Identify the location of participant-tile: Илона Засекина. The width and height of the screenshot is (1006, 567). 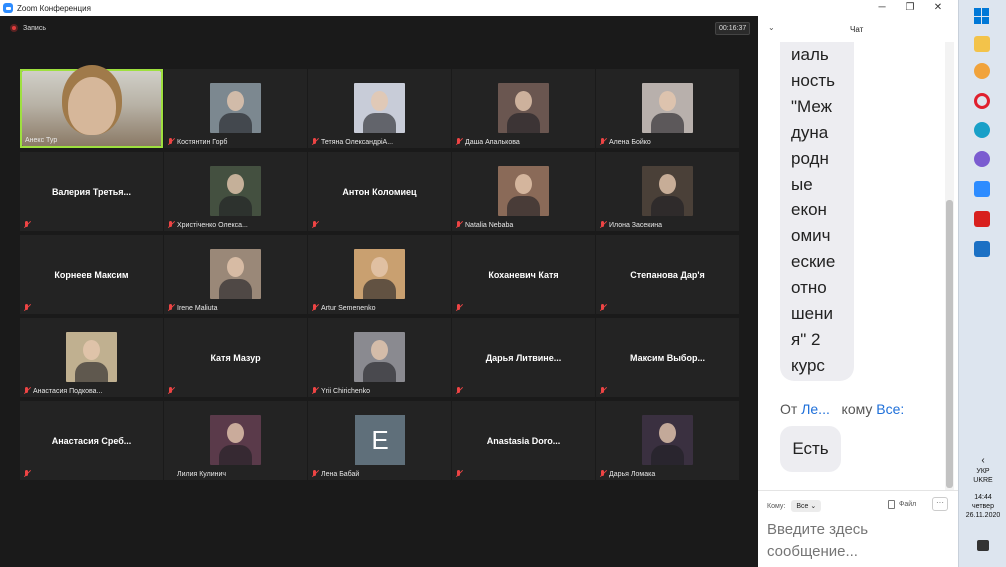
(667, 191).